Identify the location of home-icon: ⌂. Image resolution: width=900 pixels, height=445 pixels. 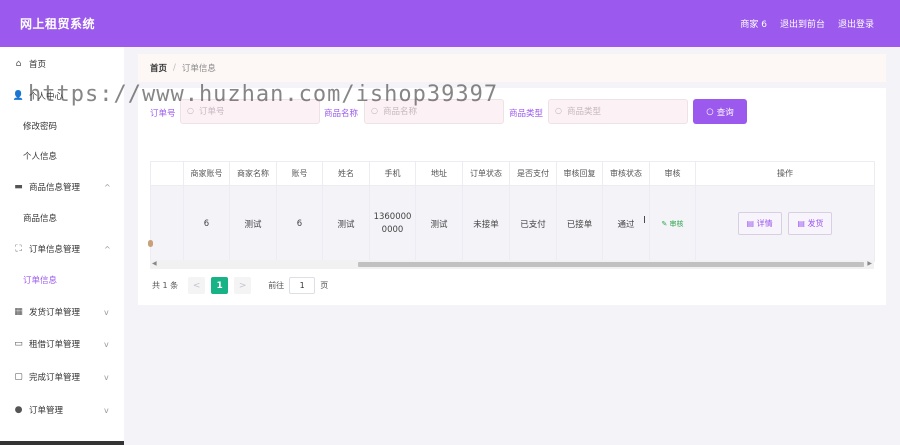
(18, 64).